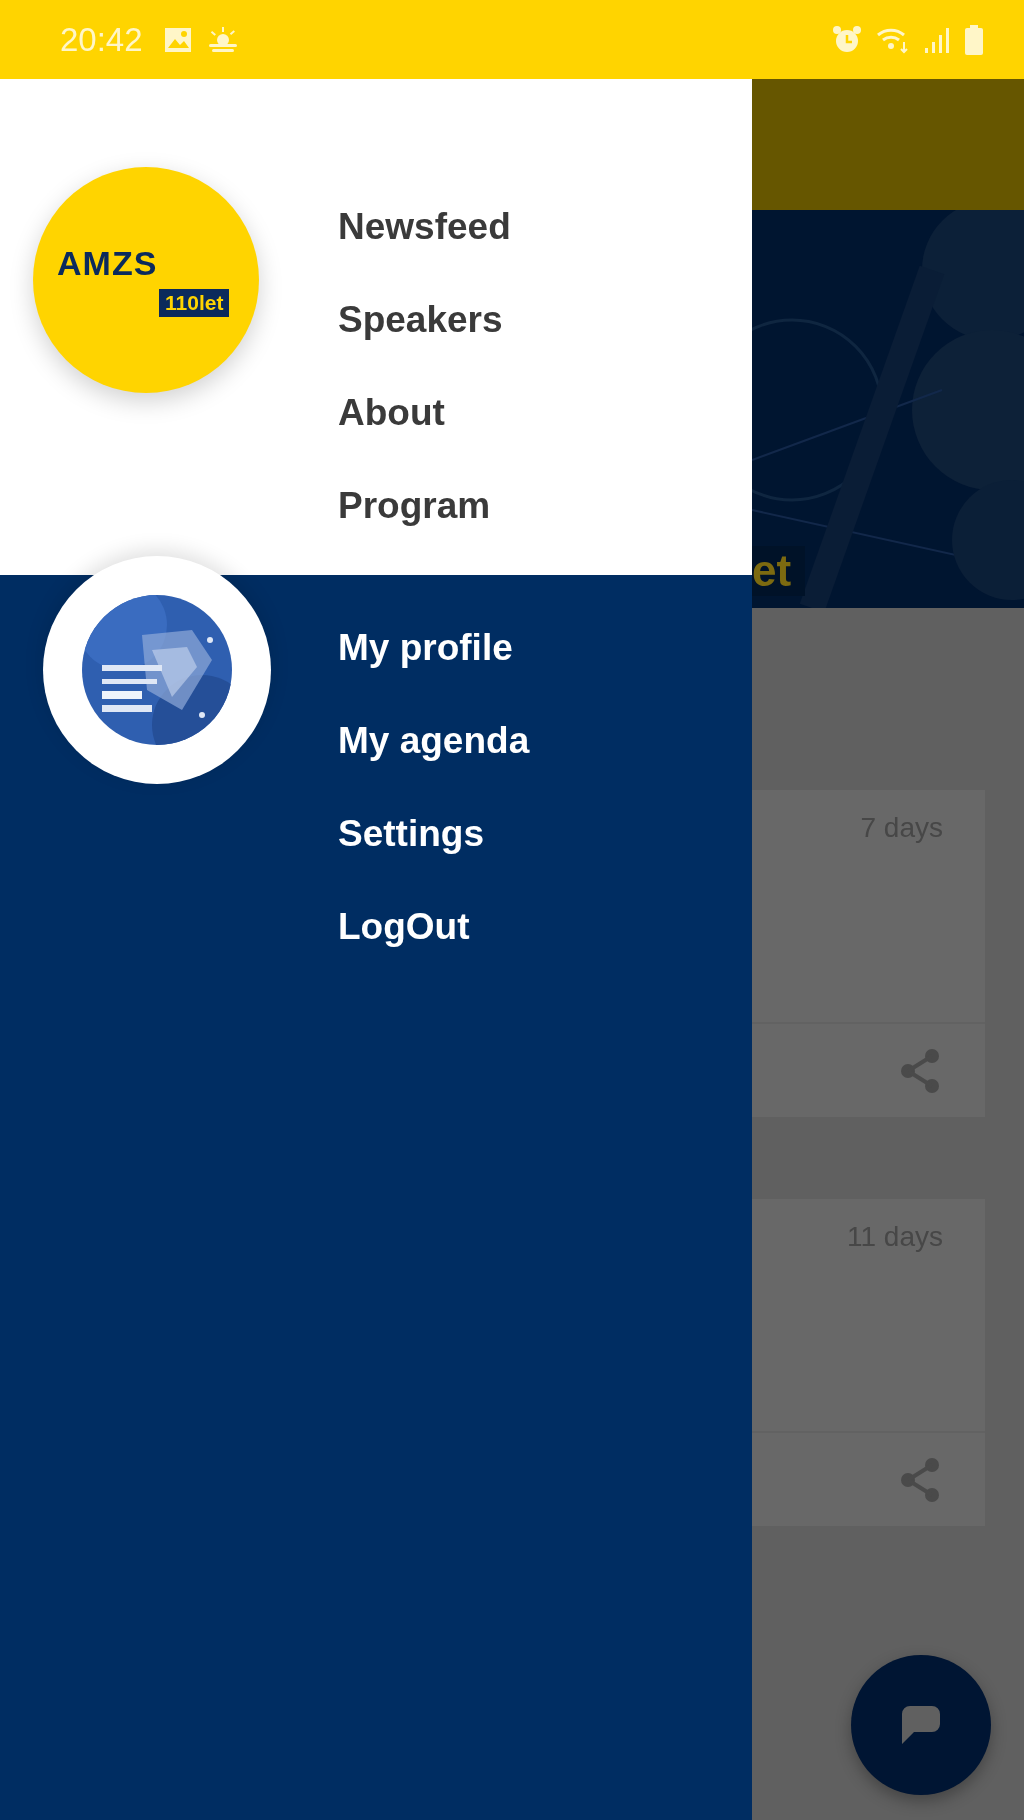 The image size is (1024, 1820). What do you see at coordinates (177, 39) in the screenshot?
I see `image-icon` at bounding box center [177, 39].